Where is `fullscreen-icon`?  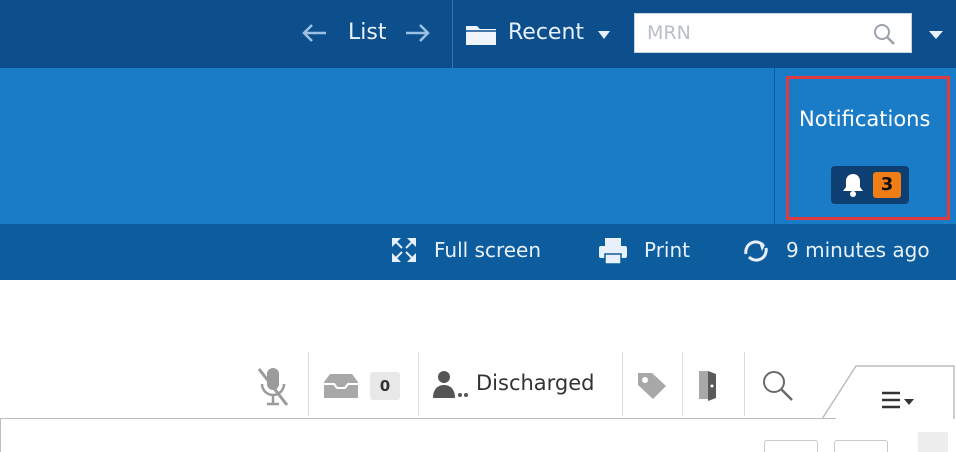 fullscreen-icon is located at coordinates (404, 250).